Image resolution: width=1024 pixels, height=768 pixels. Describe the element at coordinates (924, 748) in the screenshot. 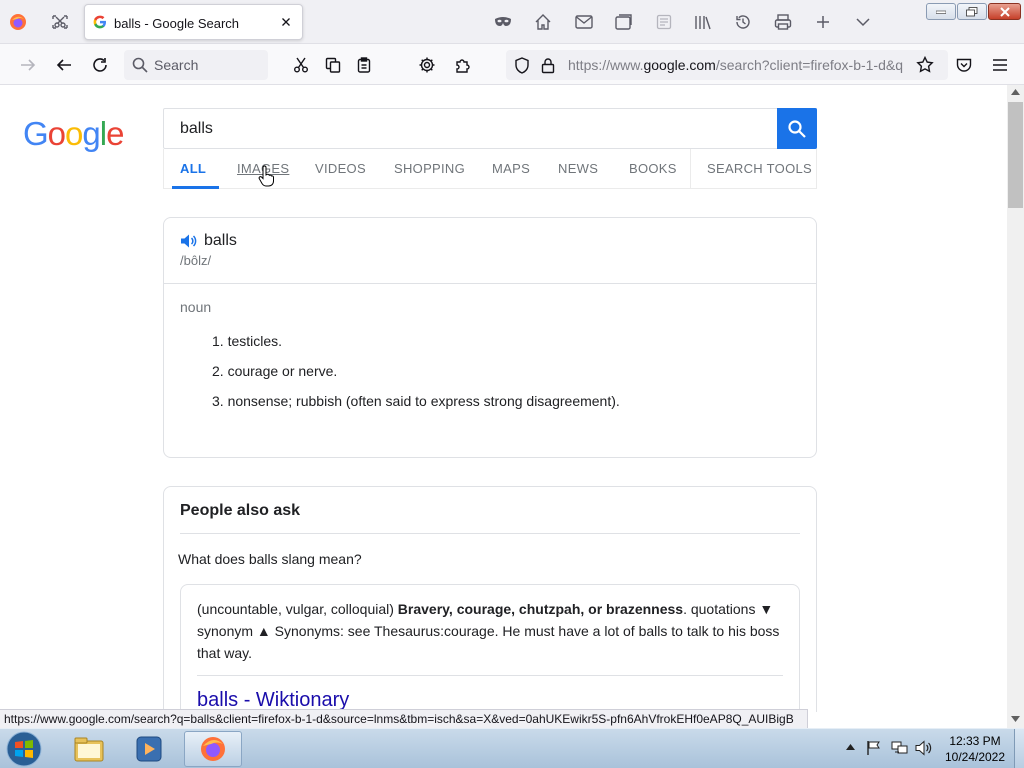

I see `volume-speaker-icon` at that location.